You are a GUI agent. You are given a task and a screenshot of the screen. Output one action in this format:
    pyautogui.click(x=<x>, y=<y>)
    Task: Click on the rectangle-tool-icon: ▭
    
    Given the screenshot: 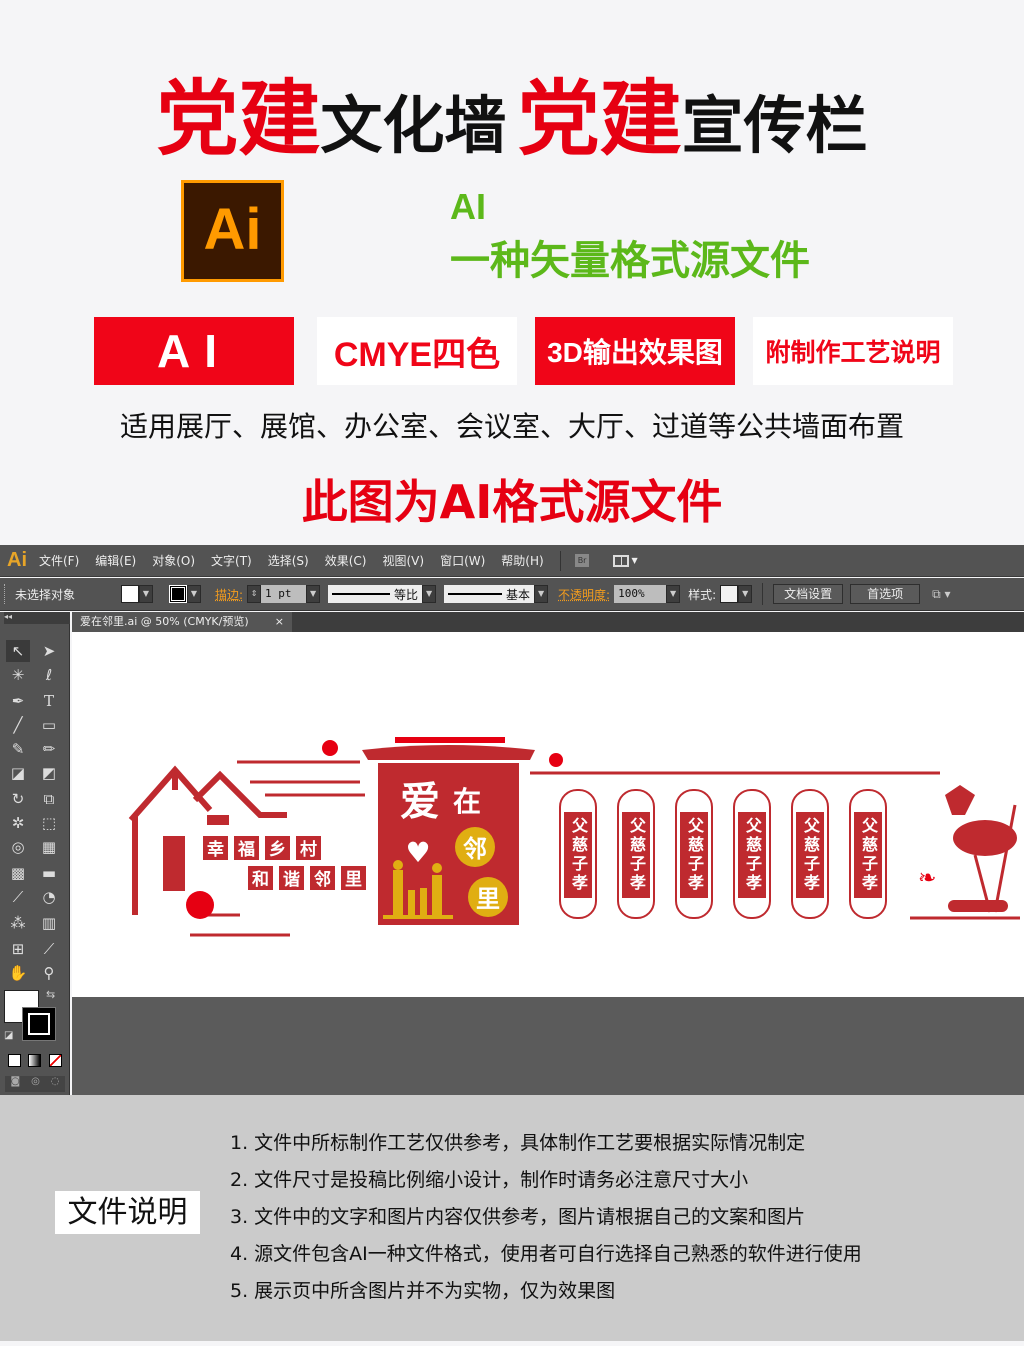 What is the action you would take?
    pyautogui.click(x=49, y=725)
    